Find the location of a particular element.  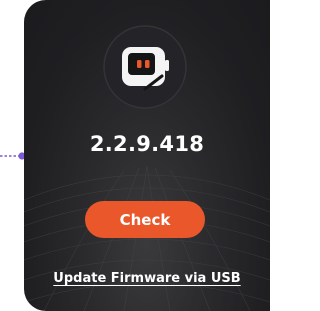

connector-dot-icon is located at coordinates (13, 156).